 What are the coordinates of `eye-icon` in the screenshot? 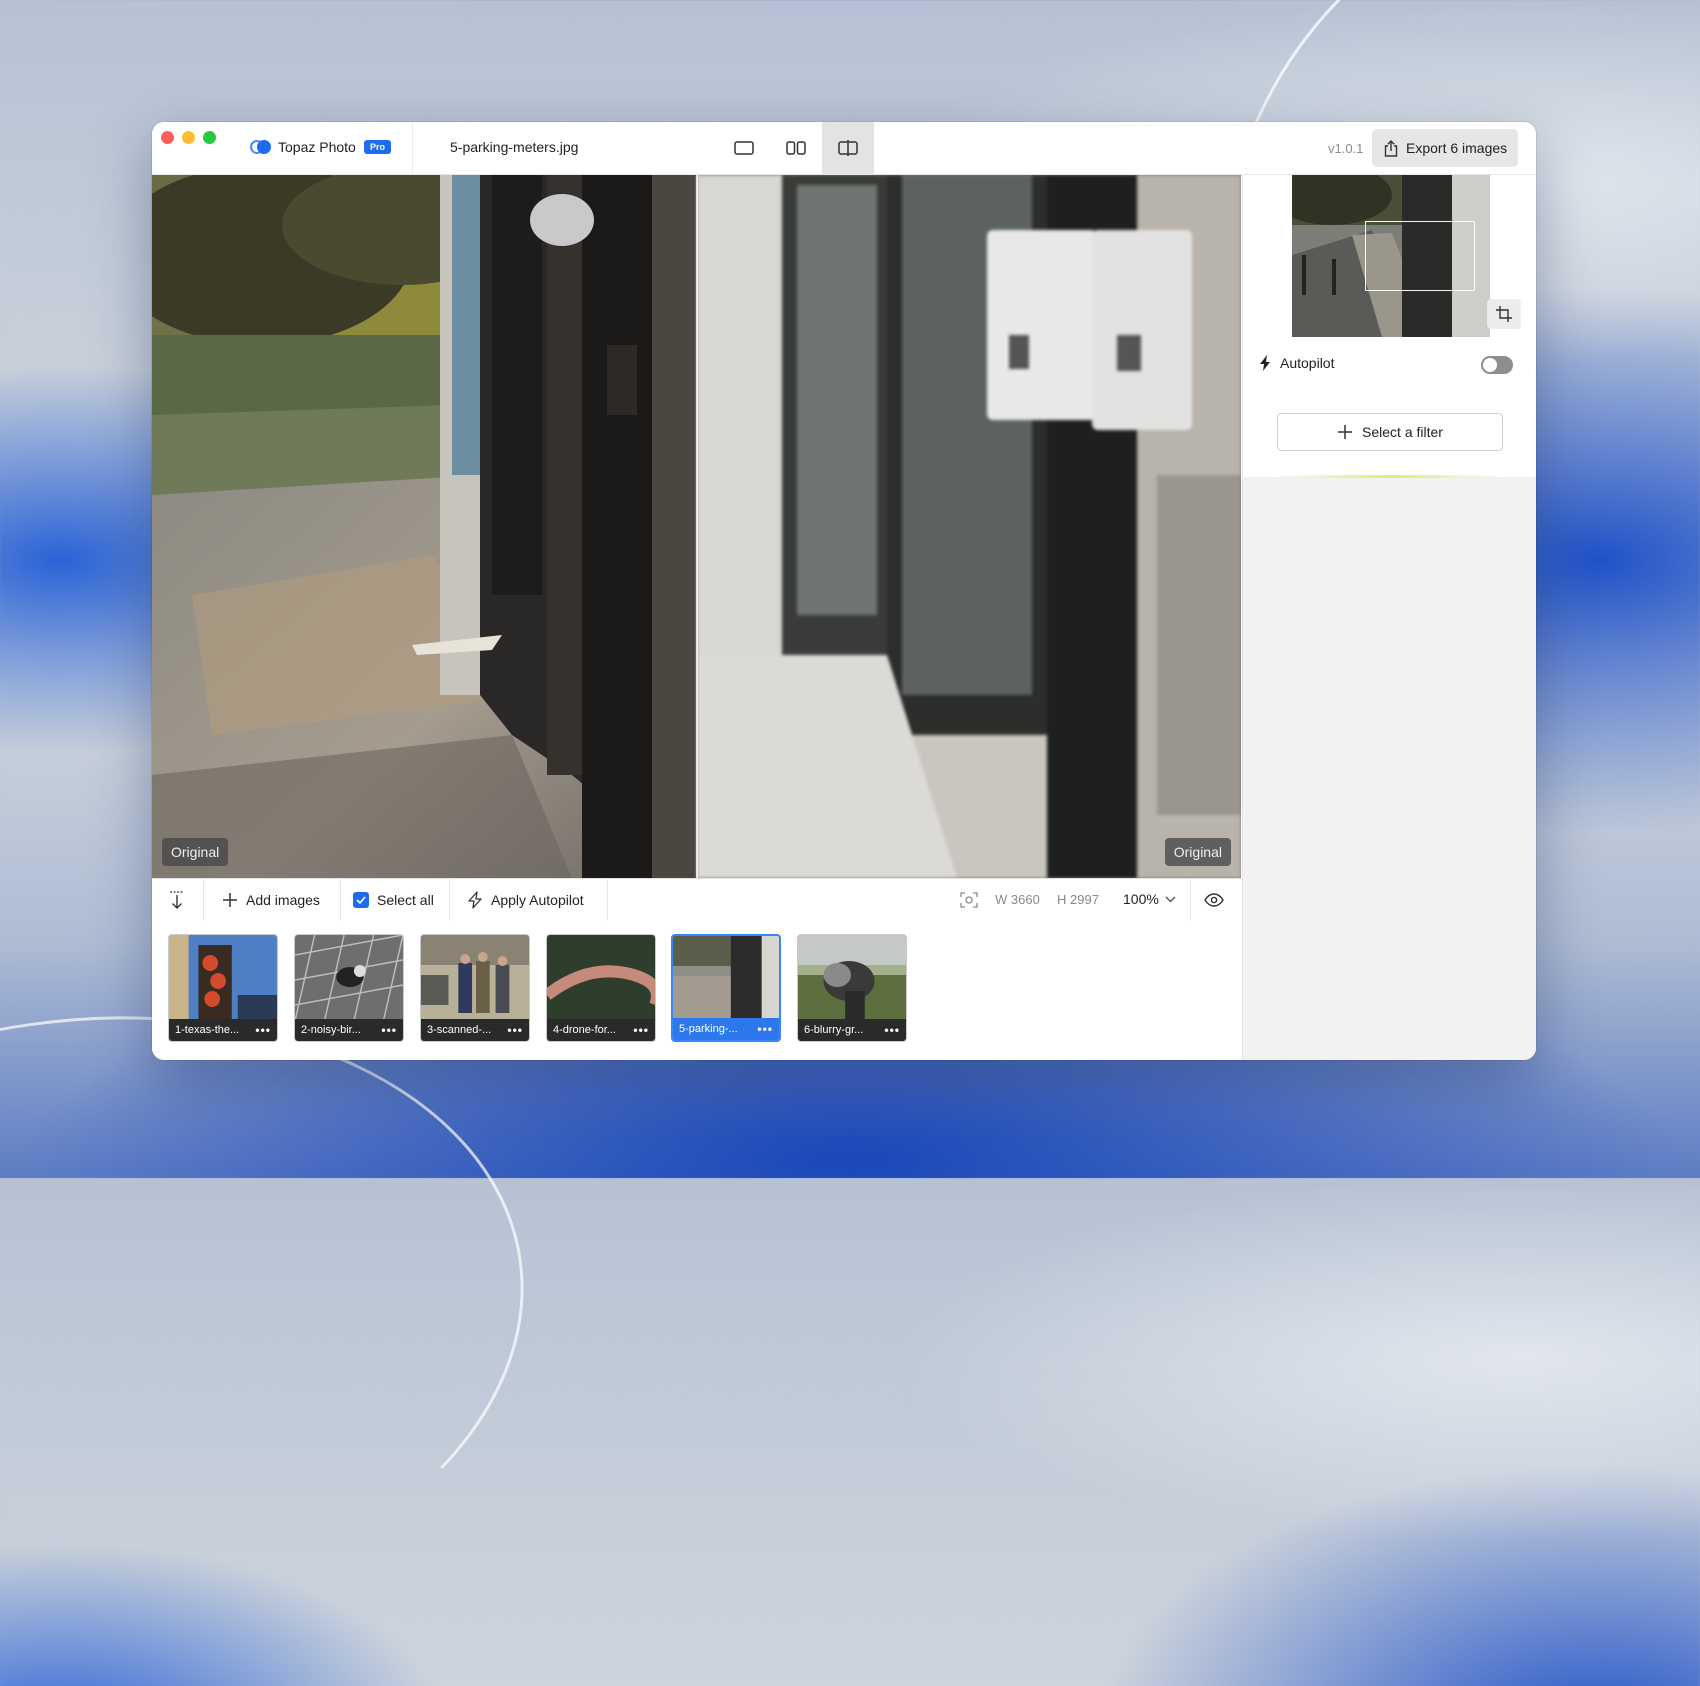 It's located at (1214, 900).